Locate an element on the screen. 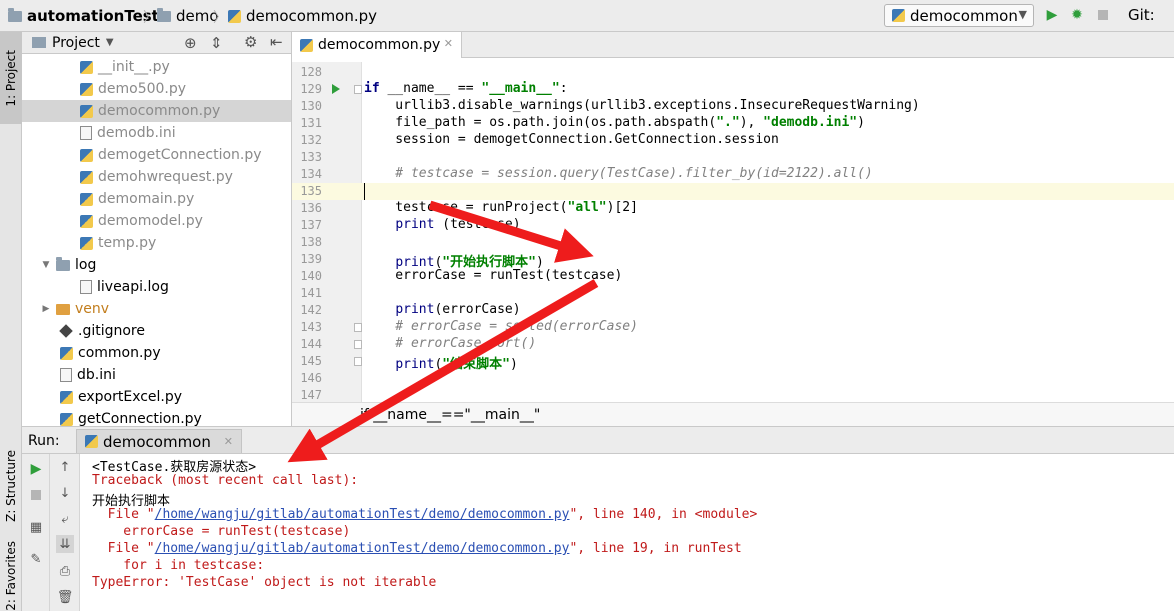  code-line: 137 print (testcase) is located at coordinates (410, 224).